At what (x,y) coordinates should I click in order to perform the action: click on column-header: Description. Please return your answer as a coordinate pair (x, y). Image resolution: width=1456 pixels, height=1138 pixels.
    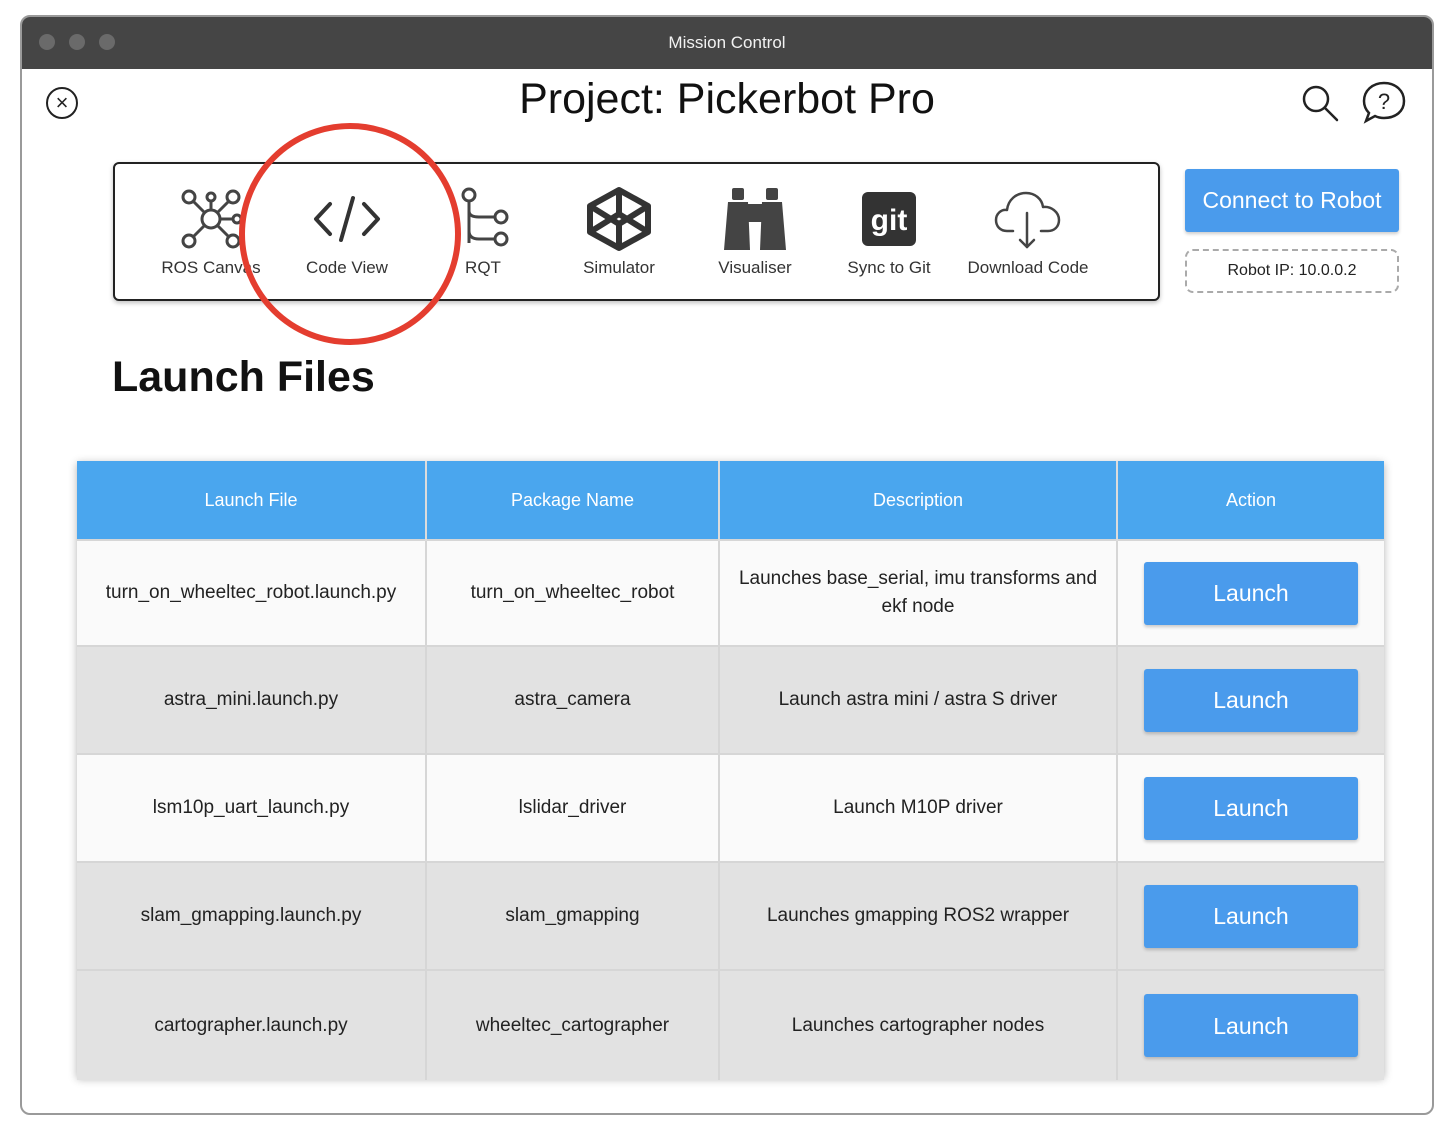
    Looking at the image, I should click on (918, 500).